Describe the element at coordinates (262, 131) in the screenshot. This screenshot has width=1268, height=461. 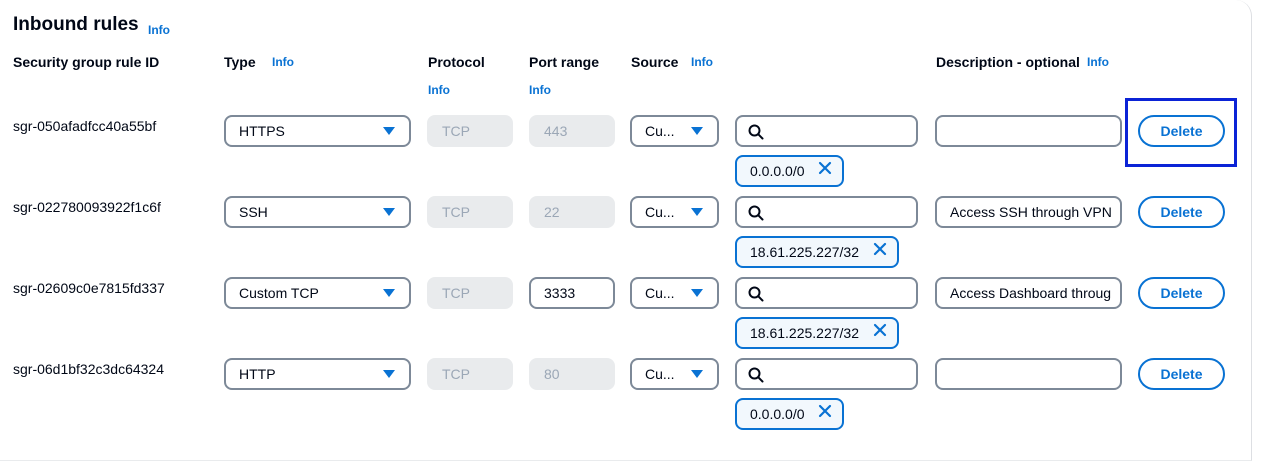
I see `type-select-value: HTTPS` at that location.